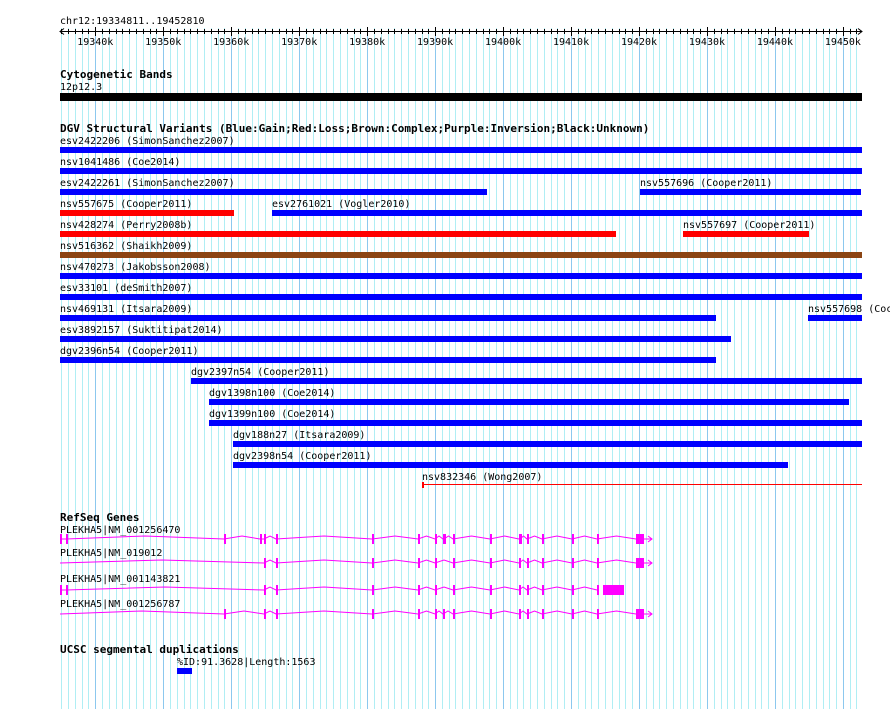 The height and width of the screenshot is (709, 890). Describe the element at coordinates (329, 588) in the screenshot. I see `intron-line` at that location.